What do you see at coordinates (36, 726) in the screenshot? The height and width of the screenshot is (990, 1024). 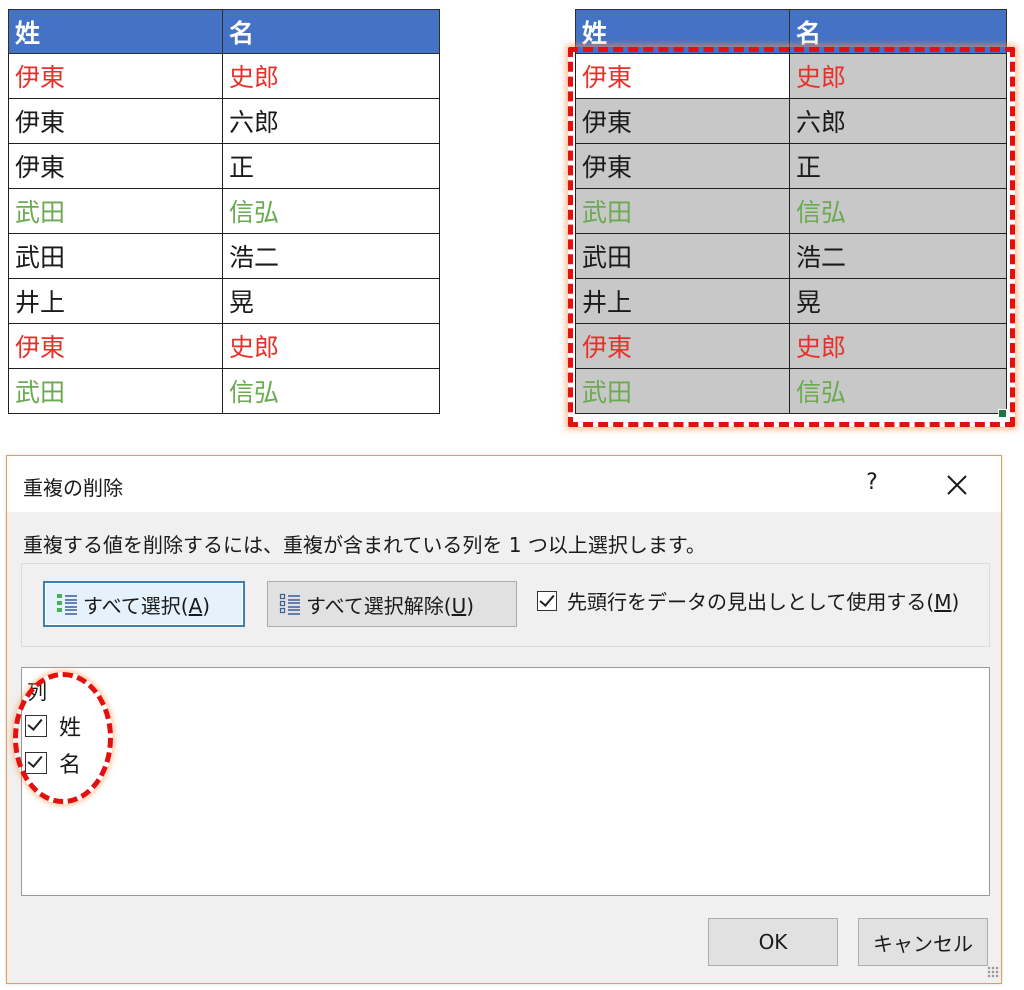 I see `column-checkbox-sei` at bounding box center [36, 726].